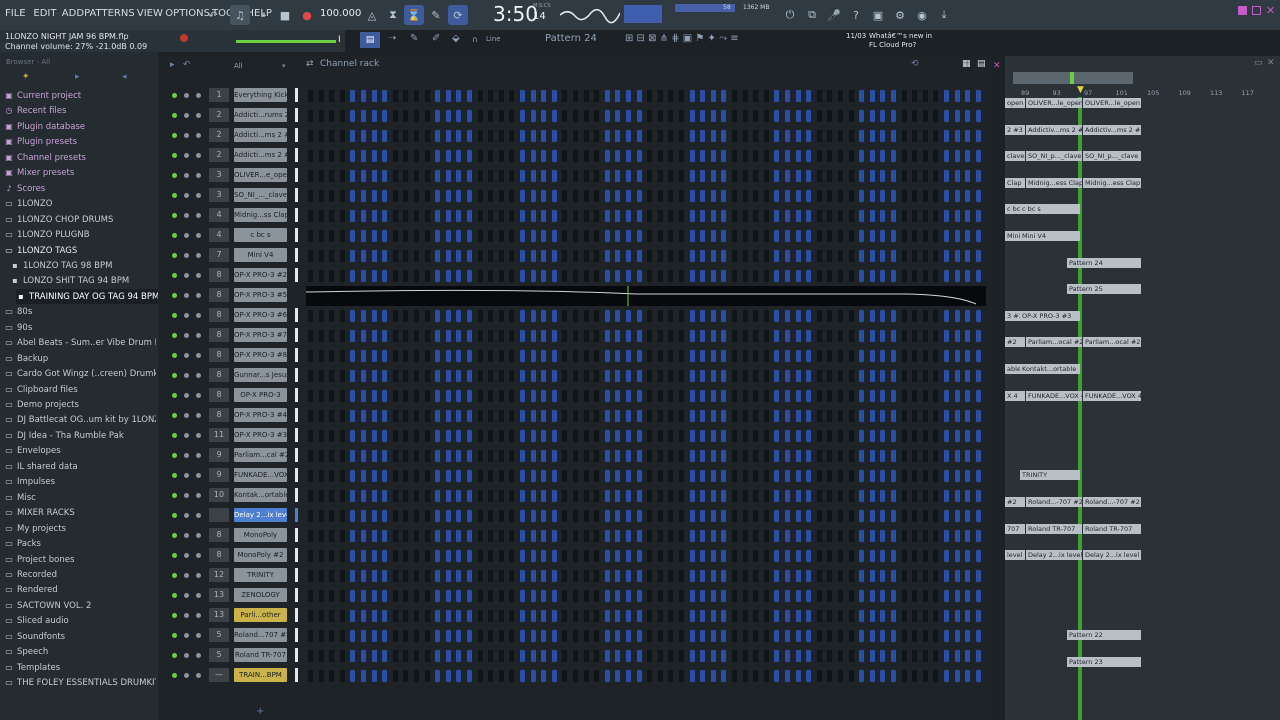 The width and height of the screenshot is (1280, 720). What do you see at coordinates (187, 65) in the screenshot?
I see `rack-undo-icon: ↶` at bounding box center [187, 65].